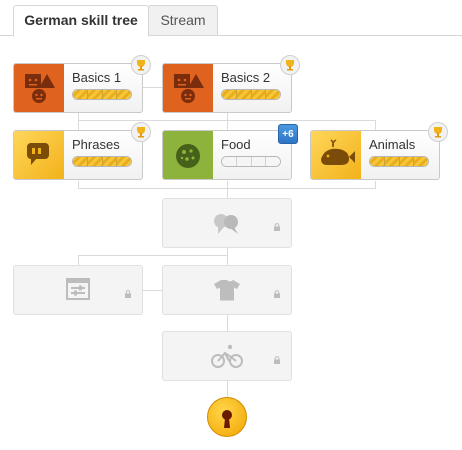  I want to click on new-words-badge: +6, so click(288, 134).